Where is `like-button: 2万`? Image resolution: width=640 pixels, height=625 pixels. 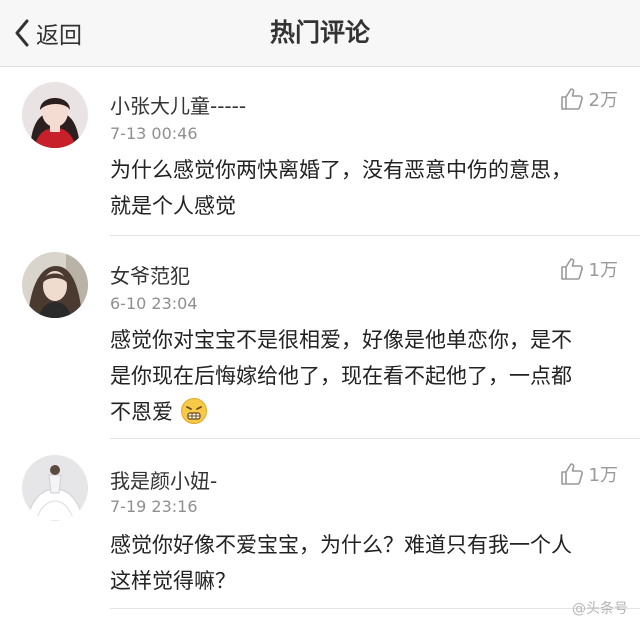
like-button: 2万 is located at coordinates (589, 99).